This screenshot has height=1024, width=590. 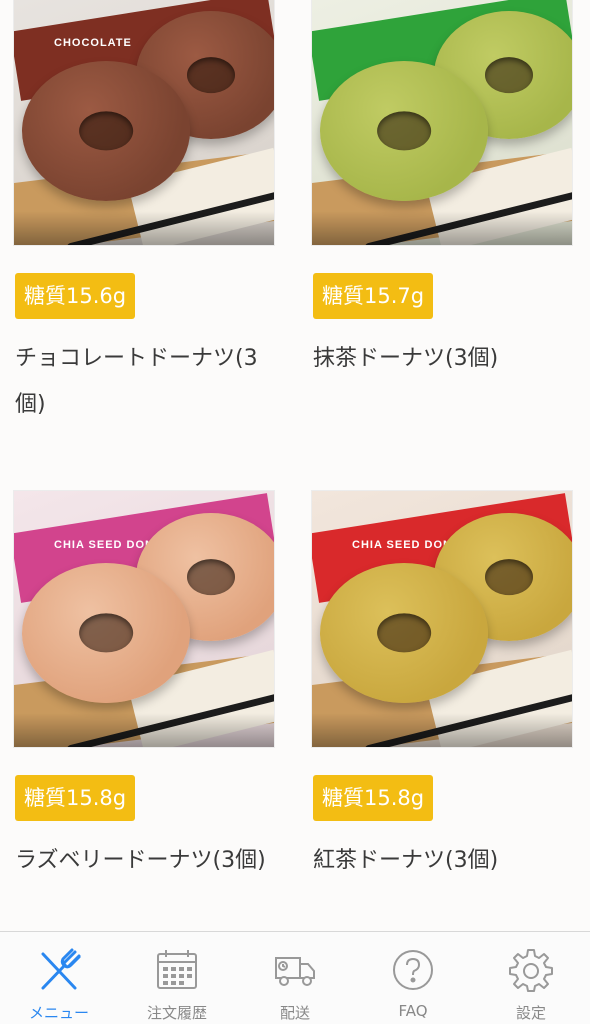 What do you see at coordinates (58, 1013) in the screenshot?
I see `tab-menu-label: メニュー` at bounding box center [58, 1013].